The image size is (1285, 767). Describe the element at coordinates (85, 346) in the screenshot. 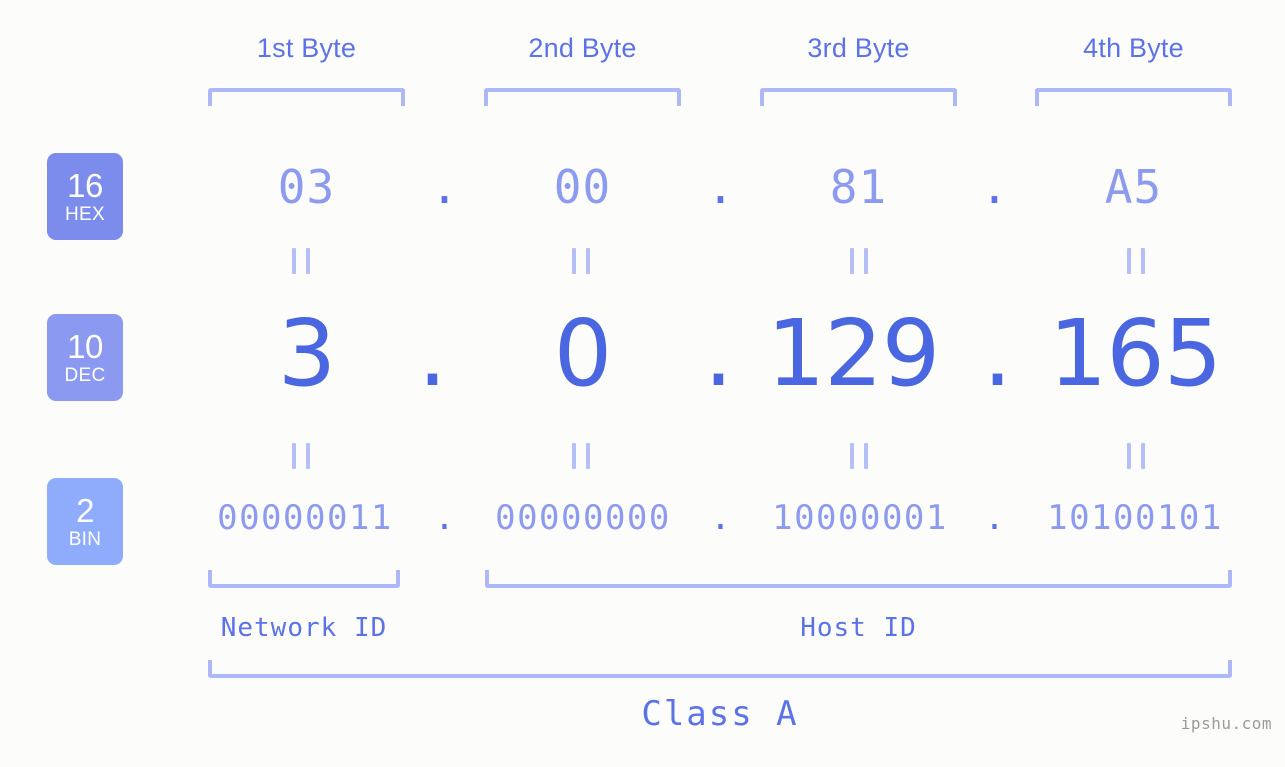

I see `radix-badge-dec-number: 10` at that location.